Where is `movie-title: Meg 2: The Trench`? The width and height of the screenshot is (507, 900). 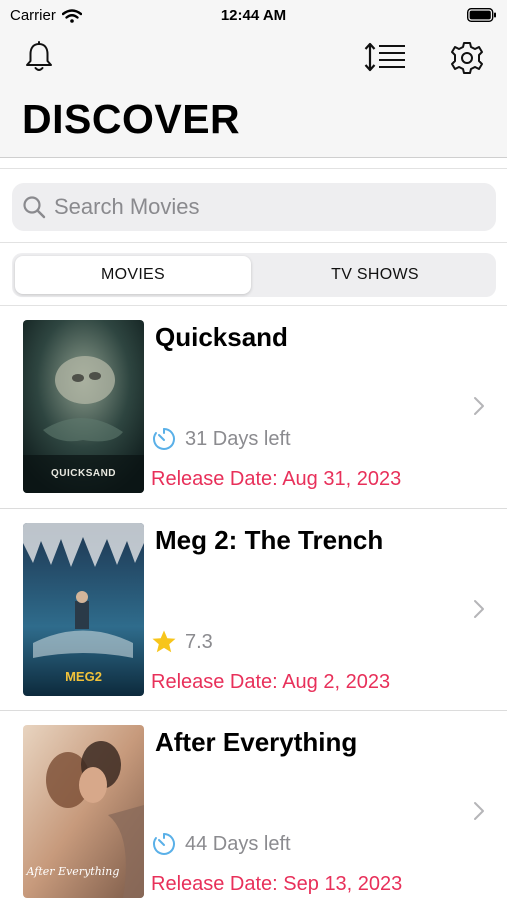
movie-title: Meg 2: The Trench is located at coordinates (269, 540).